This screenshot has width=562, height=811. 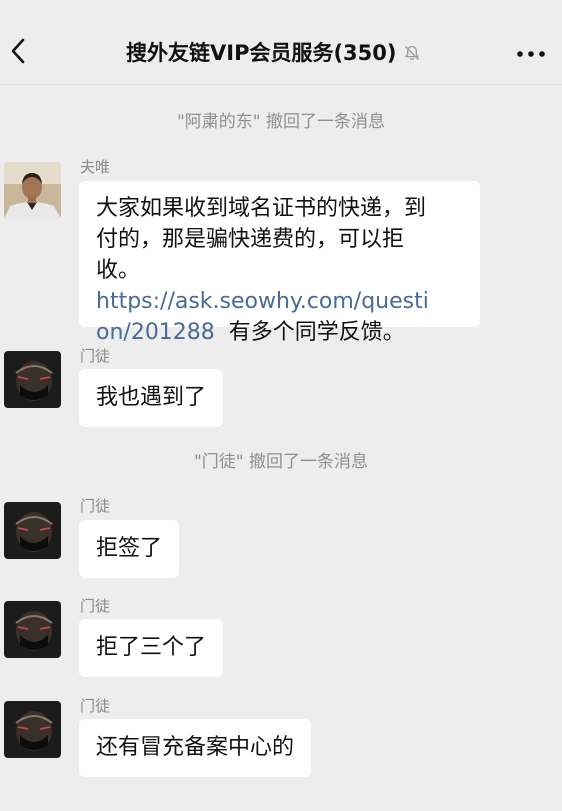 I want to click on back-button, so click(x=20, y=51).